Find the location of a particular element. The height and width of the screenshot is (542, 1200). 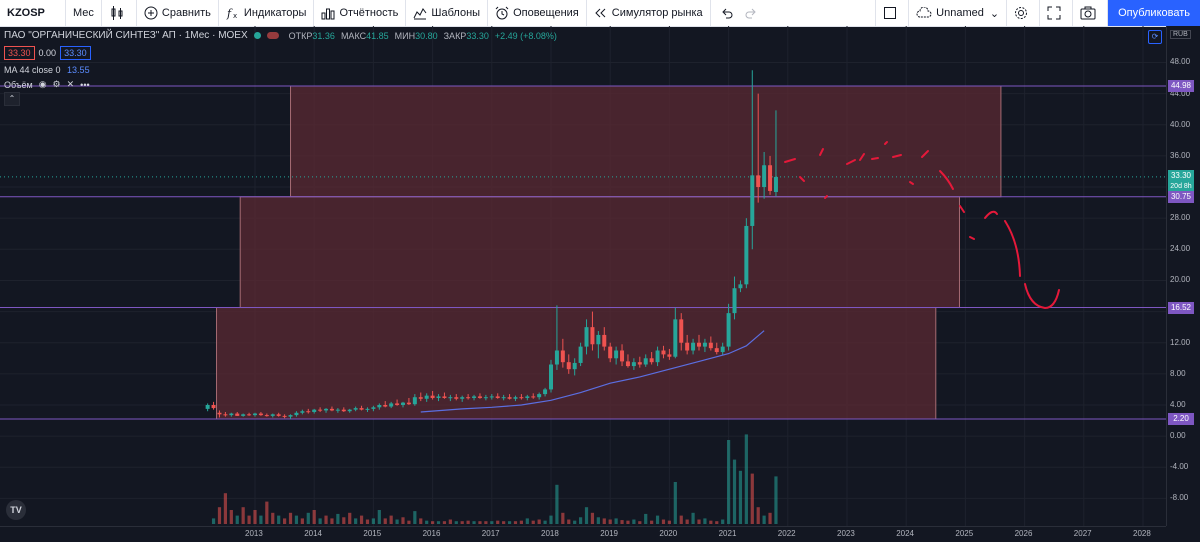

indicators-button: fx Индикаторы is located at coordinates (267, 13).